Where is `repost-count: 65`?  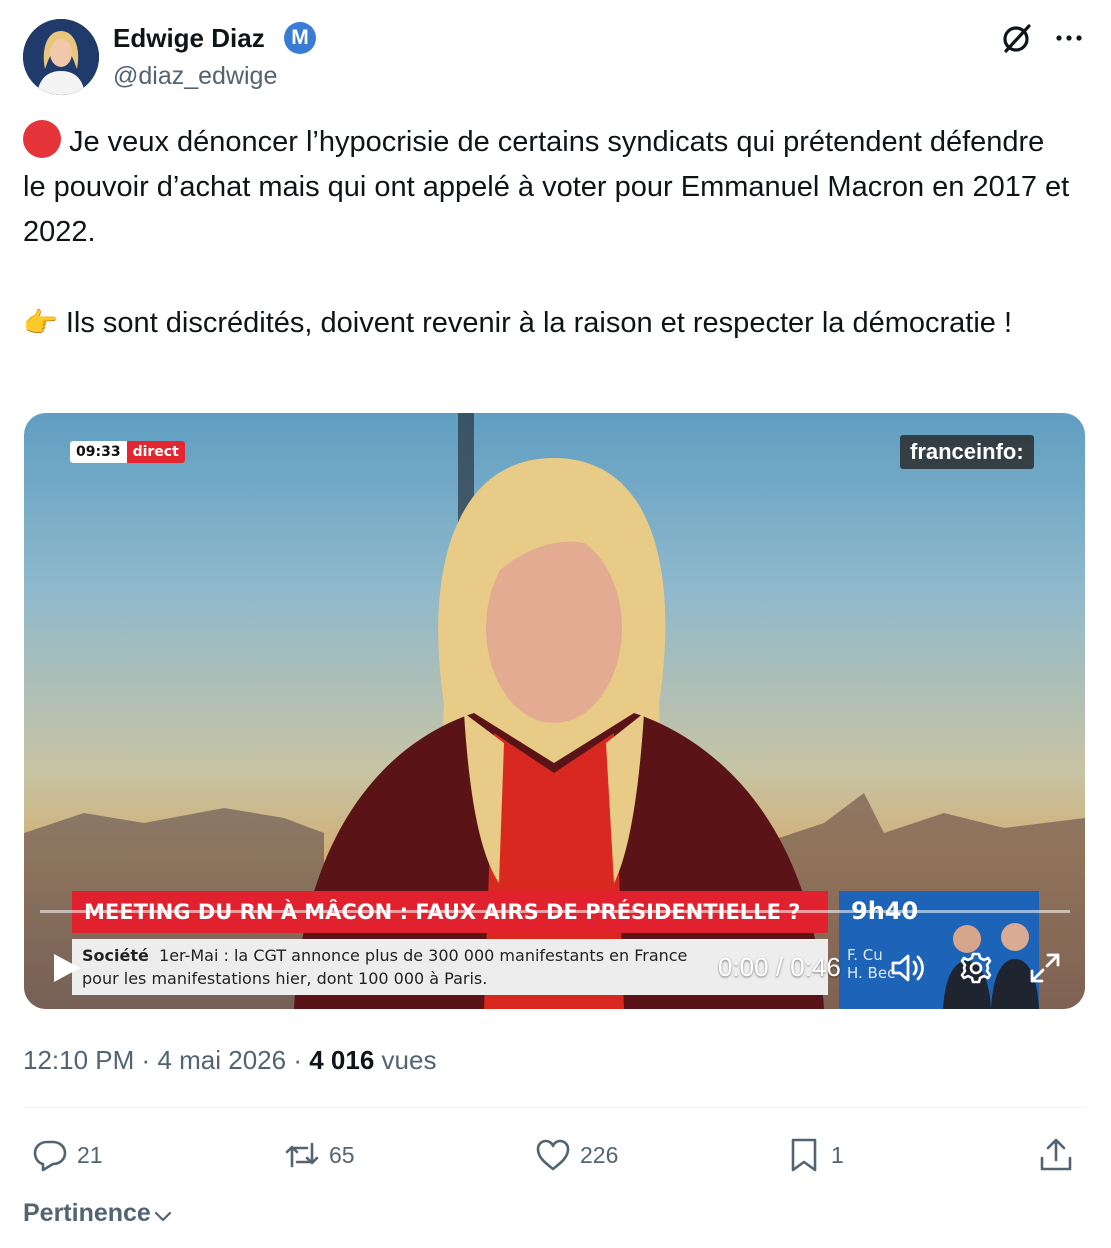
repost-count: 65 is located at coordinates (342, 1154).